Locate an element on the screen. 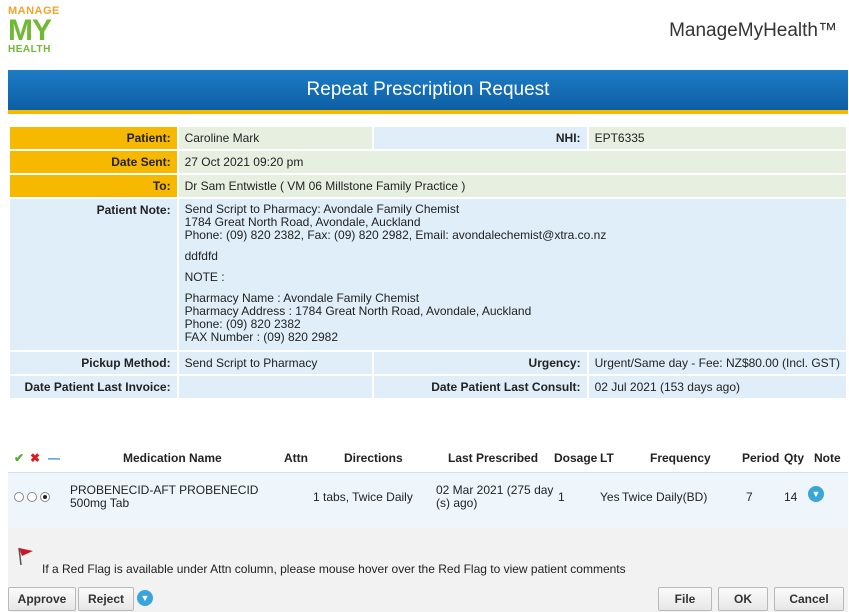 The height and width of the screenshot is (612, 849). col-dosage: Dosage is located at coordinates (576, 458).